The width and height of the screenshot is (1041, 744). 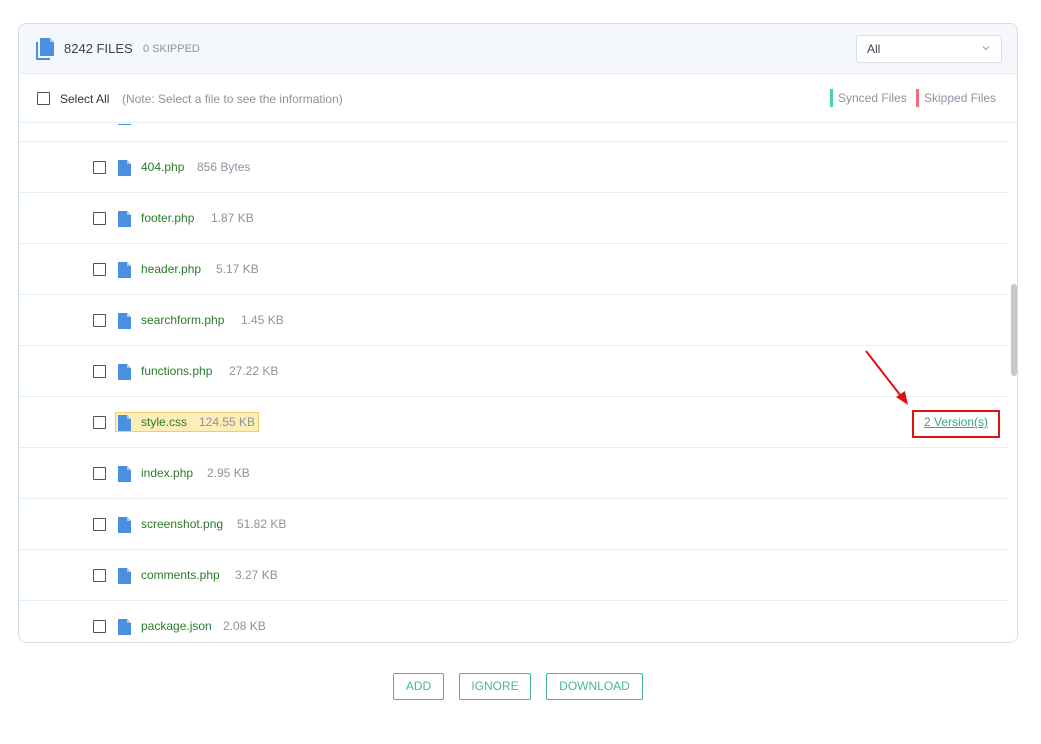 What do you see at coordinates (167, 473) in the screenshot?
I see `file-name: index.php` at bounding box center [167, 473].